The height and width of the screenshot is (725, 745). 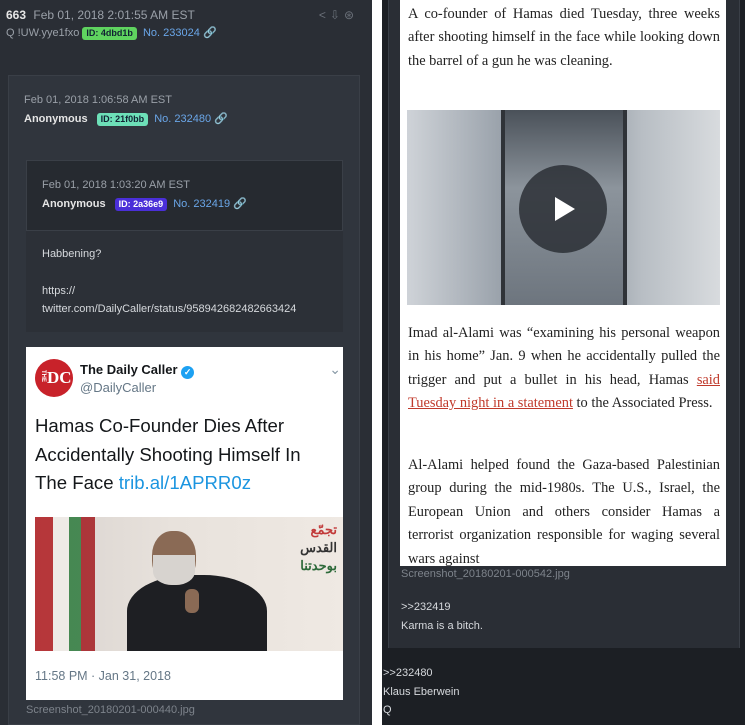 What do you see at coordinates (103, 676) in the screenshot?
I see `tweet-timestamp: 11:58 PM · Jan 31, 2018` at bounding box center [103, 676].